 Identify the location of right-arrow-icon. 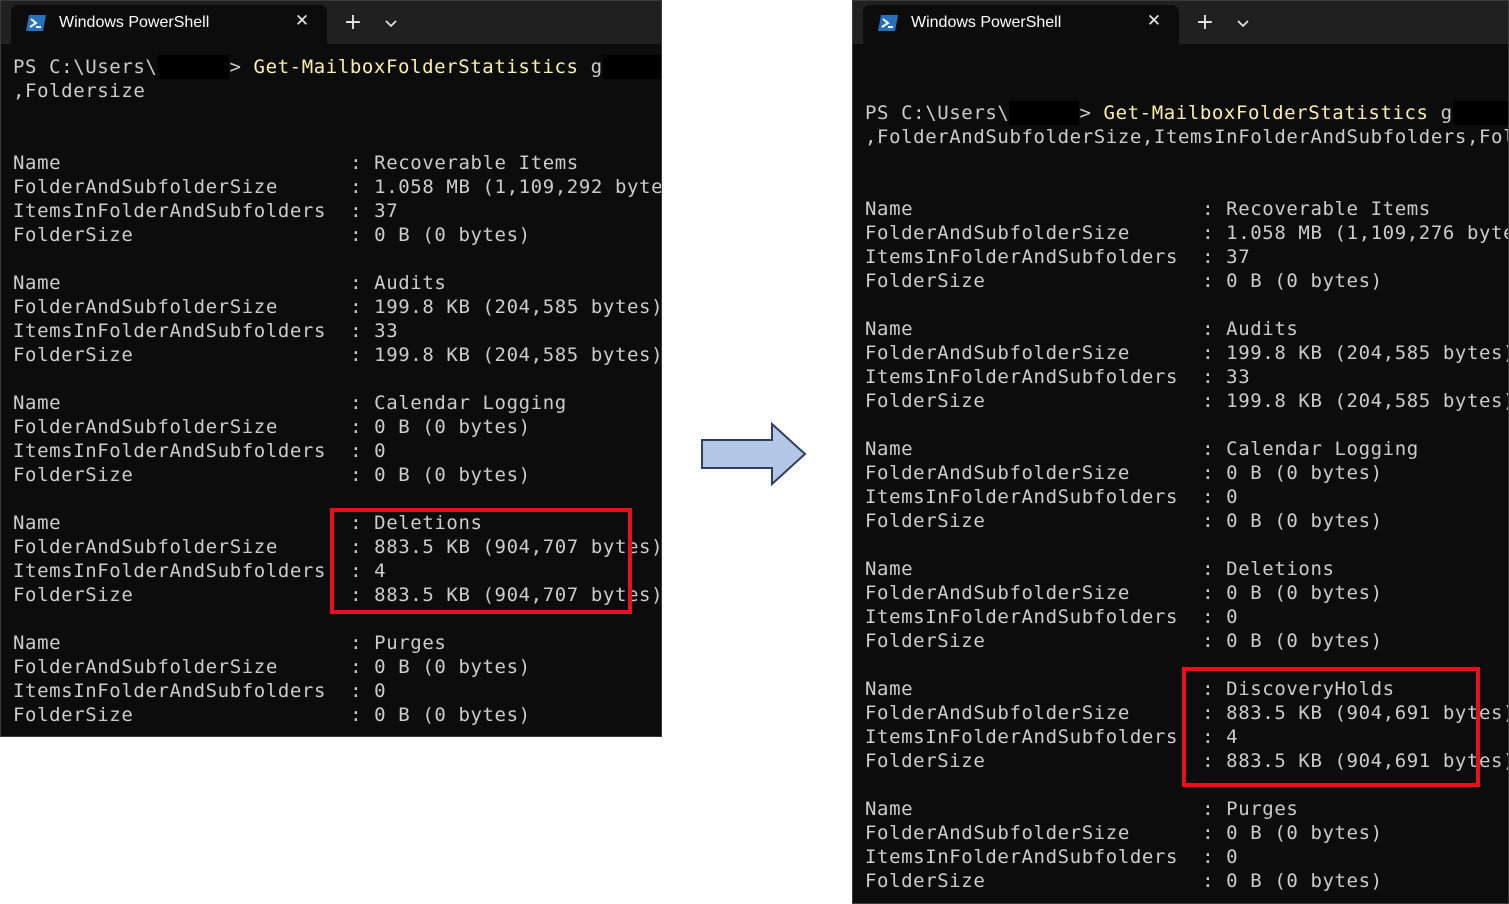
(754, 454).